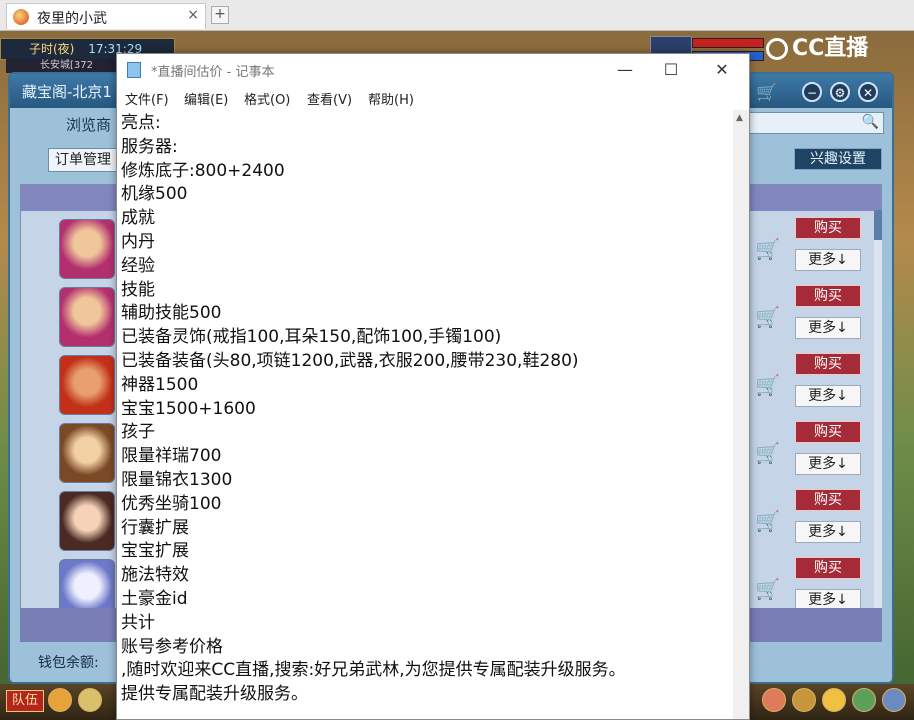 Image resolution: width=914 pixels, height=720 pixels. I want to click on text-line: 辅助技能500, so click(171, 313).